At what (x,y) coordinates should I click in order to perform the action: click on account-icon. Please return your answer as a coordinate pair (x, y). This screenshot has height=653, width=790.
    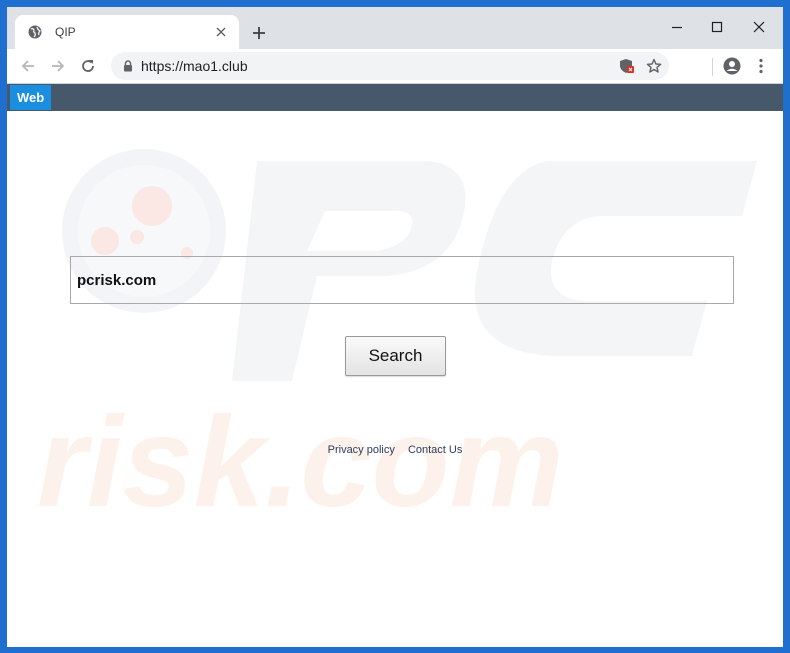
    Looking at the image, I should click on (732, 66).